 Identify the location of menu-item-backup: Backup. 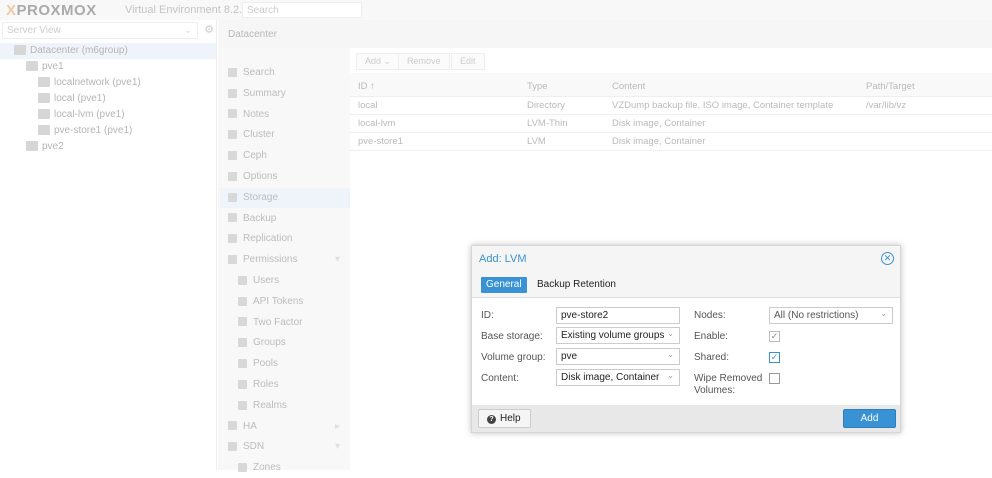
(285, 219).